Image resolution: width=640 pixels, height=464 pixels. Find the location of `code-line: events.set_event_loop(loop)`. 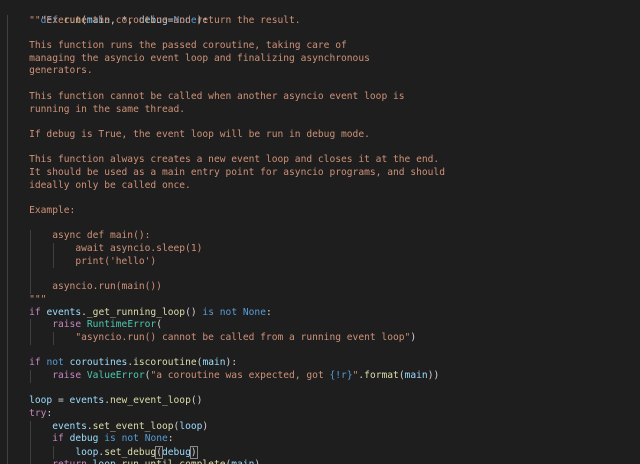

code-line: events.set_event_loop(loop) is located at coordinates (323, 427).